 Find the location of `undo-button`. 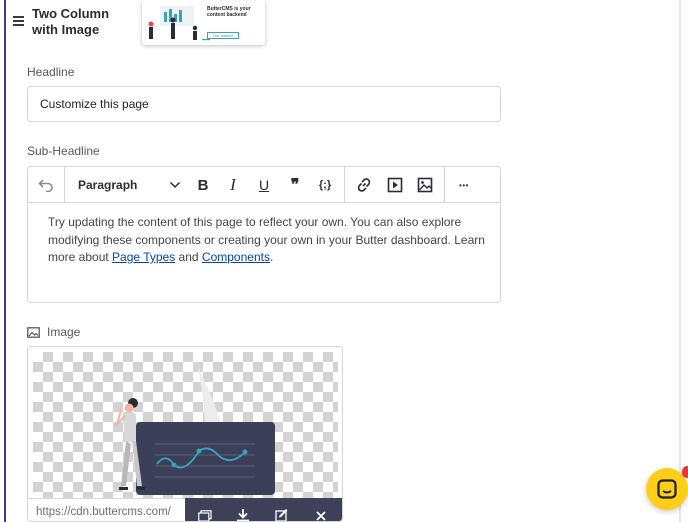

undo-button is located at coordinates (46, 185).